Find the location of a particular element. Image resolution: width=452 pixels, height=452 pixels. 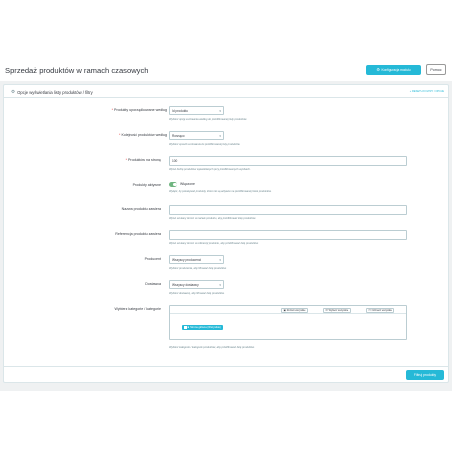

filter-products-button: Filtruj produkty is located at coordinates (425, 375).